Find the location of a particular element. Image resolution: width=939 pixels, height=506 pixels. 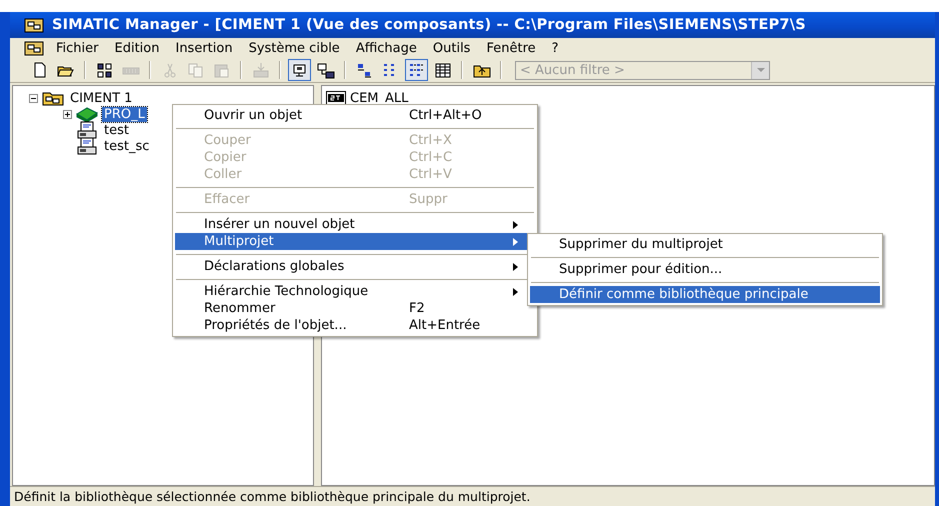

menu-item: ? is located at coordinates (555, 48).